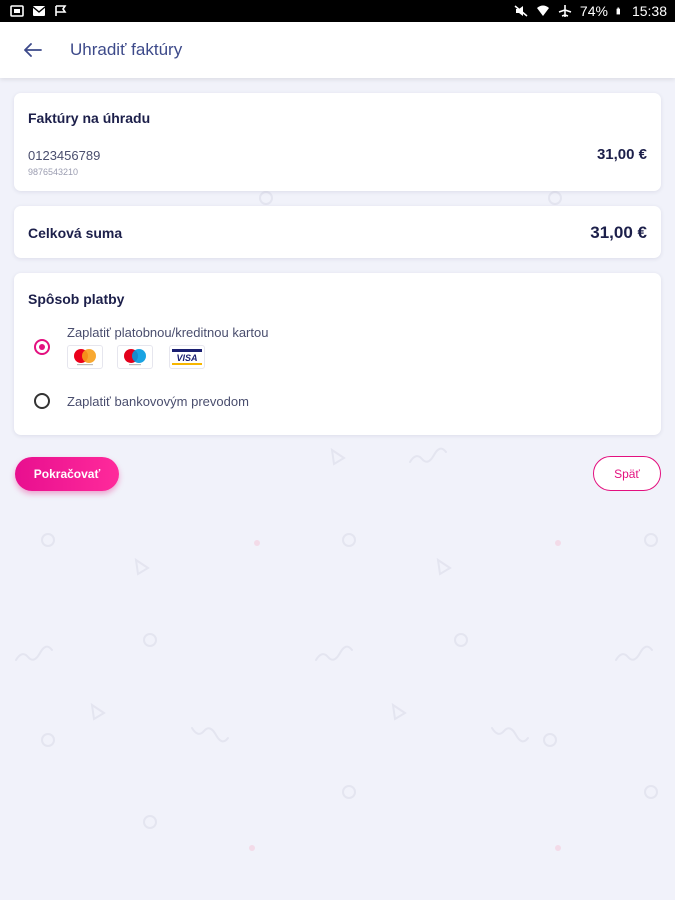  I want to click on maestro-icon, so click(135, 357).